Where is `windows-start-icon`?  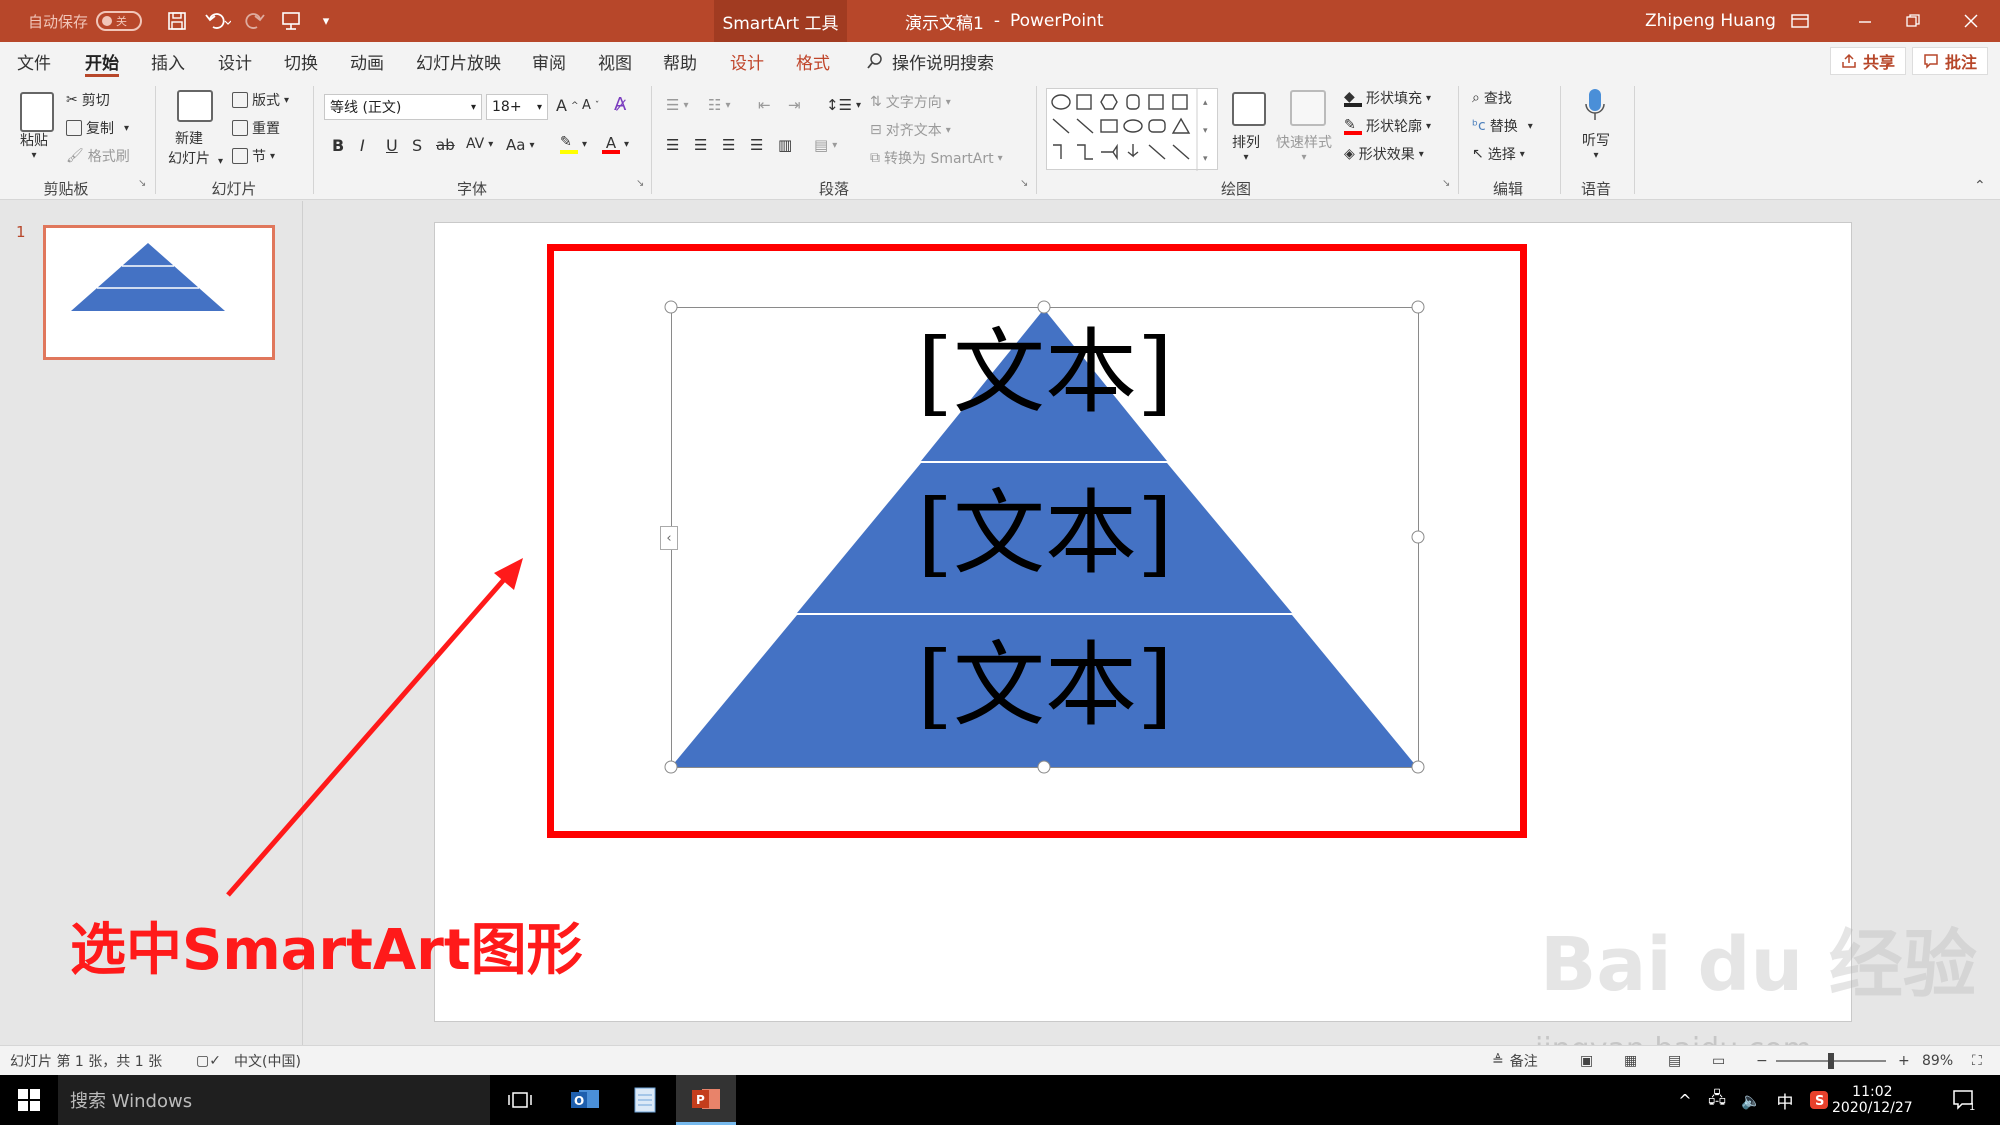 windows-start-icon is located at coordinates (29, 1100).